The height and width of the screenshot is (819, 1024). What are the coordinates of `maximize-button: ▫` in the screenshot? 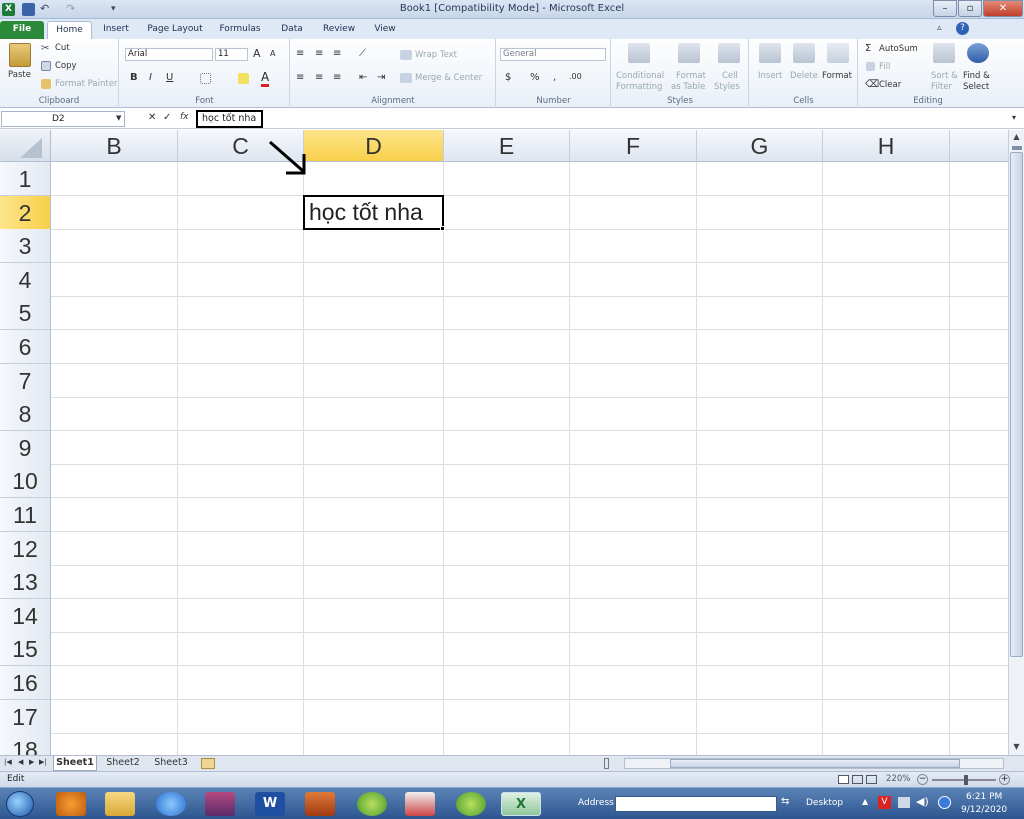 It's located at (970, 8).